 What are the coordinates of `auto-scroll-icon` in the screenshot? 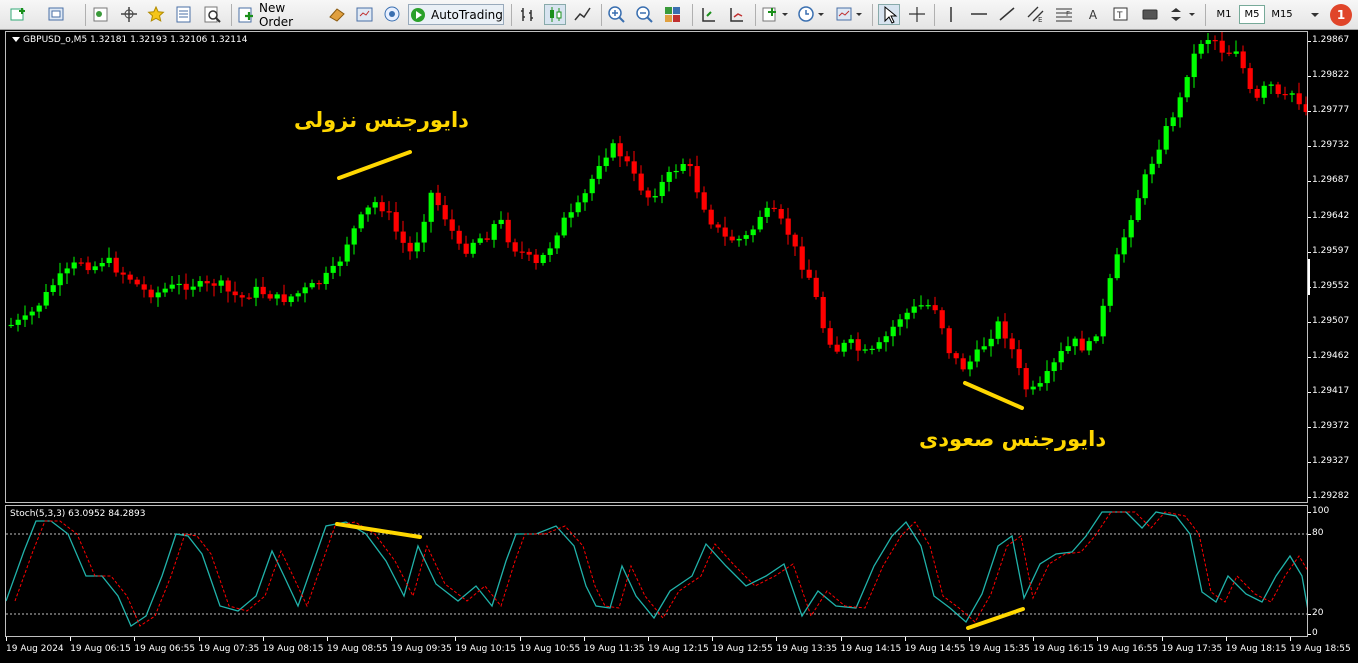 It's located at (737, 14).